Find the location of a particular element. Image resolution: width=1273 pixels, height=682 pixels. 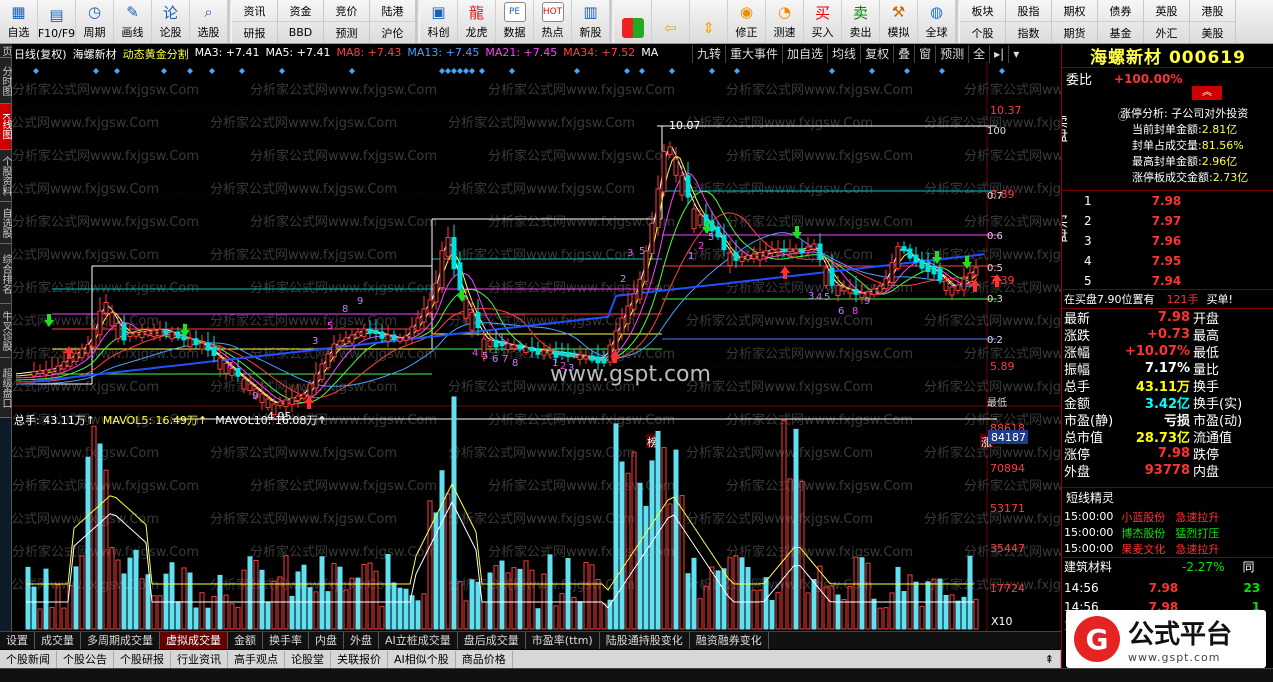

indicator-tab-2: 多周期成交量 is located at coordinates (120, 640).